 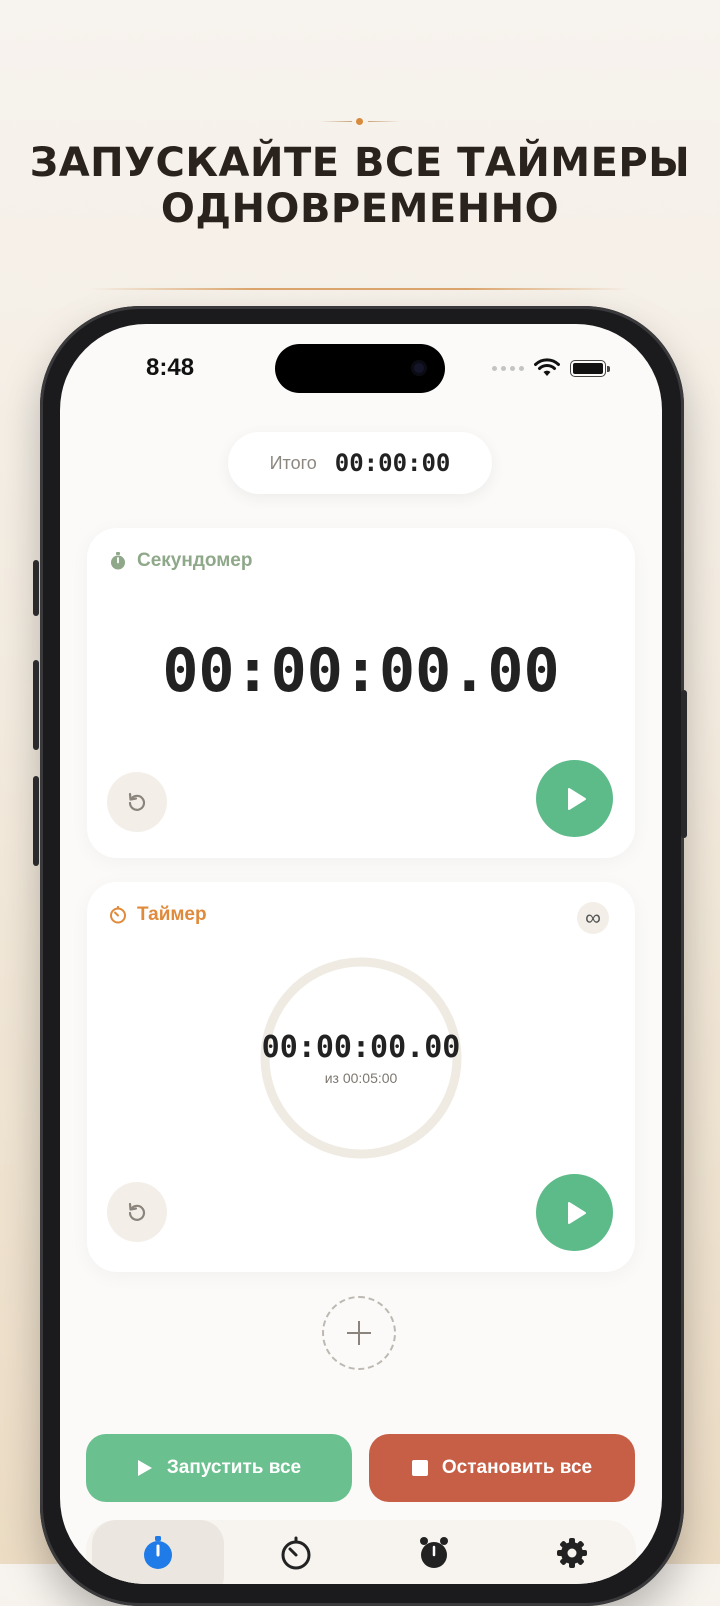 I want to click on timer-reset-button, so click(x=137, y=1212).